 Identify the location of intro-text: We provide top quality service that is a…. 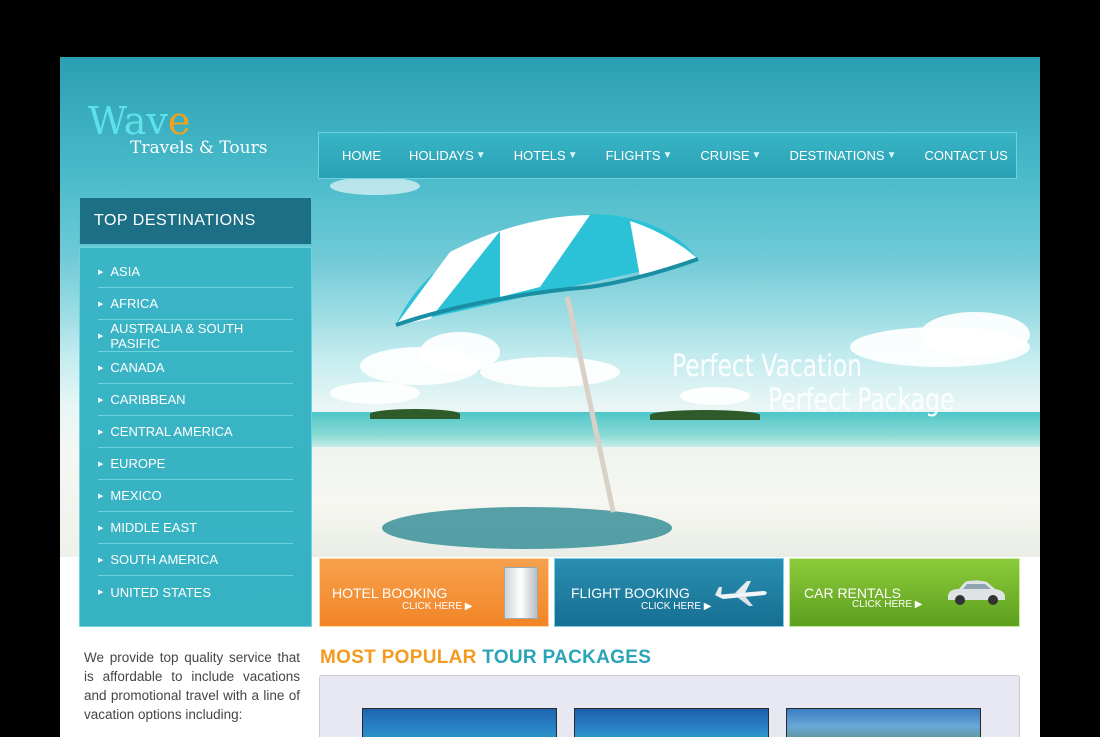
(192, 686).